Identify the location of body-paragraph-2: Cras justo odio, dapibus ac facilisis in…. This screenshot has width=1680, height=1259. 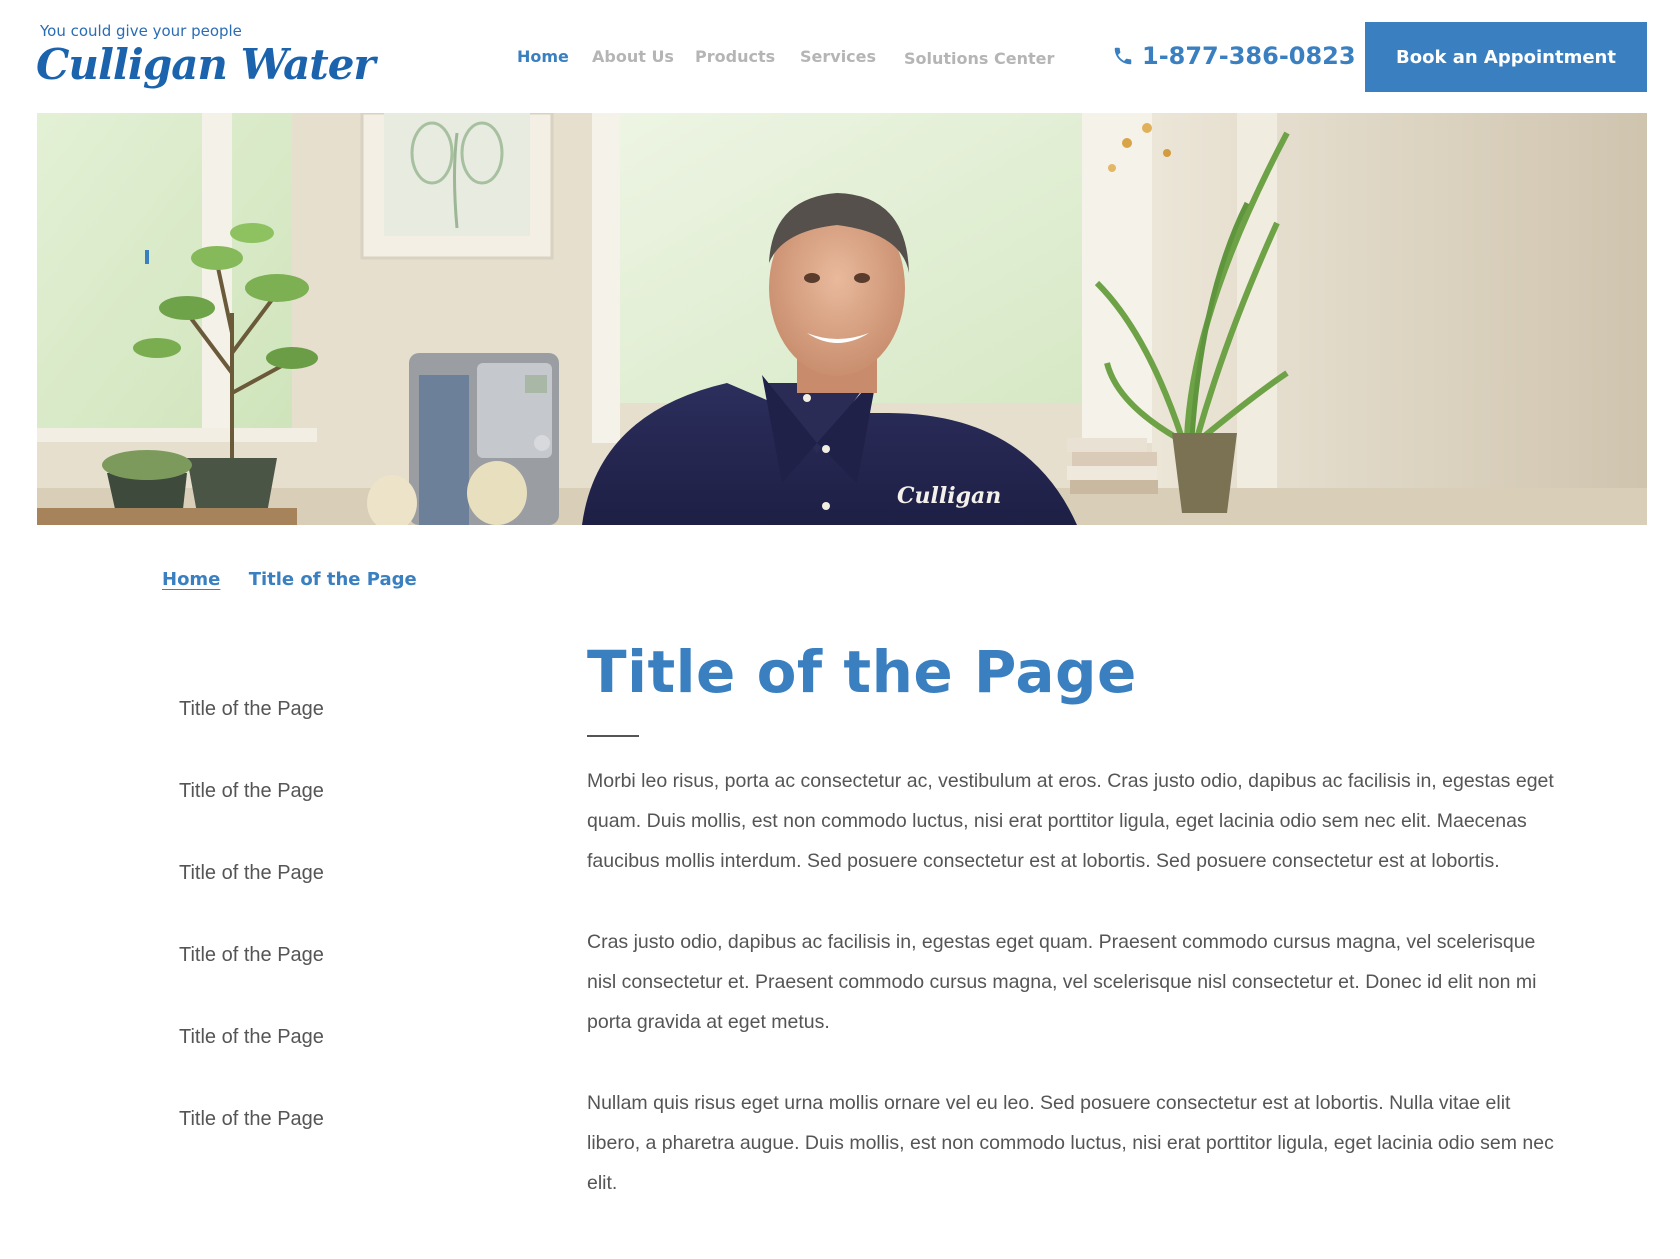
(1062, 982).